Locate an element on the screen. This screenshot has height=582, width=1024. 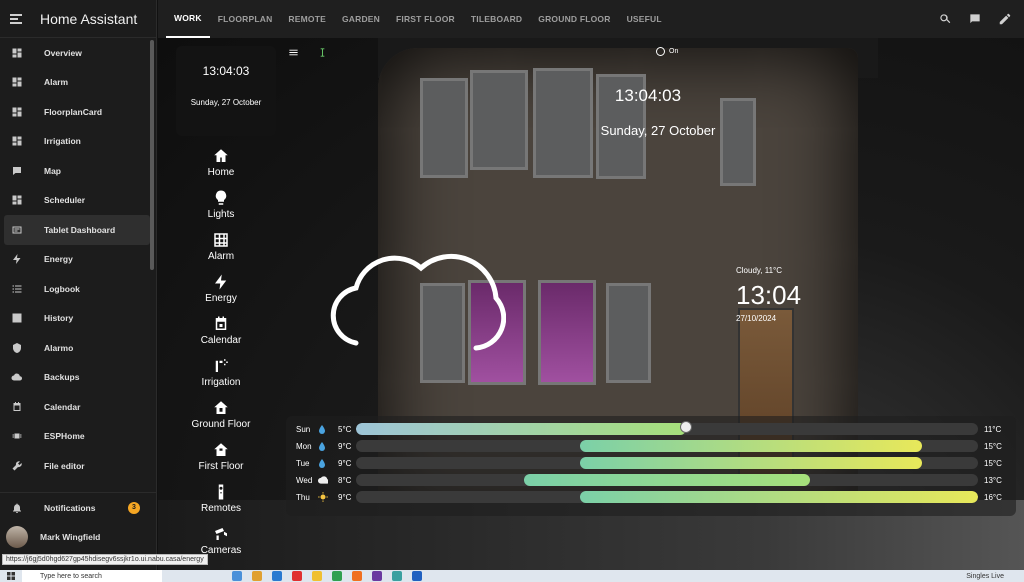
tab-useful: USEFUL is located at coordinates (644, 19).